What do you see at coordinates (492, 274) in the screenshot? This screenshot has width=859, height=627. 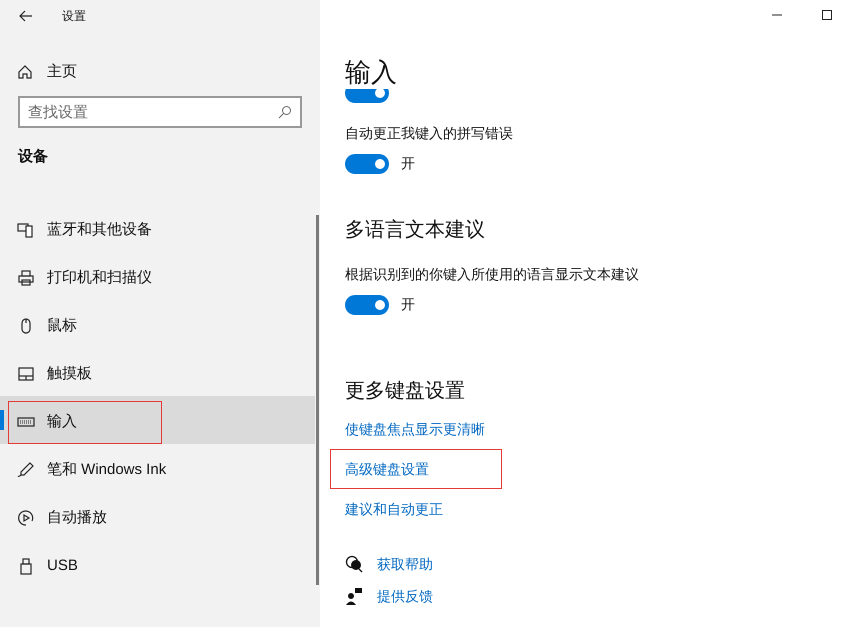 I see `setting-label: 根据识别到的你键入所使用的语言显示文本建议` at bounding box center [492, 274].